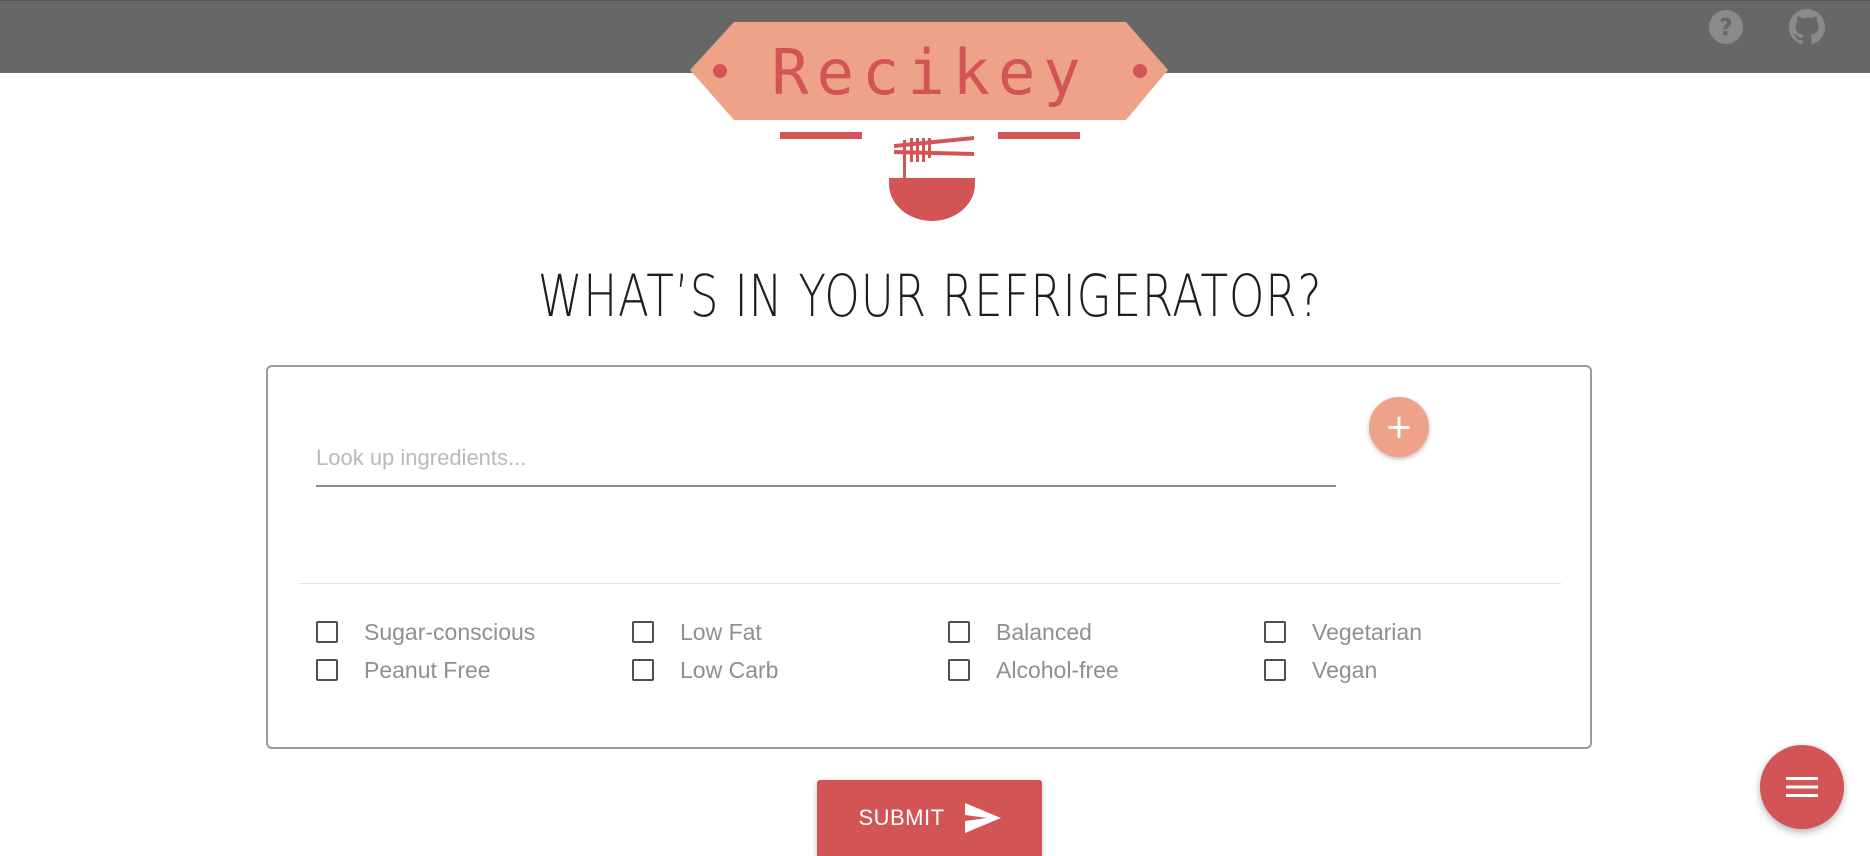  I want to click on option-low-carb: Low Carb, so click(790, 670).